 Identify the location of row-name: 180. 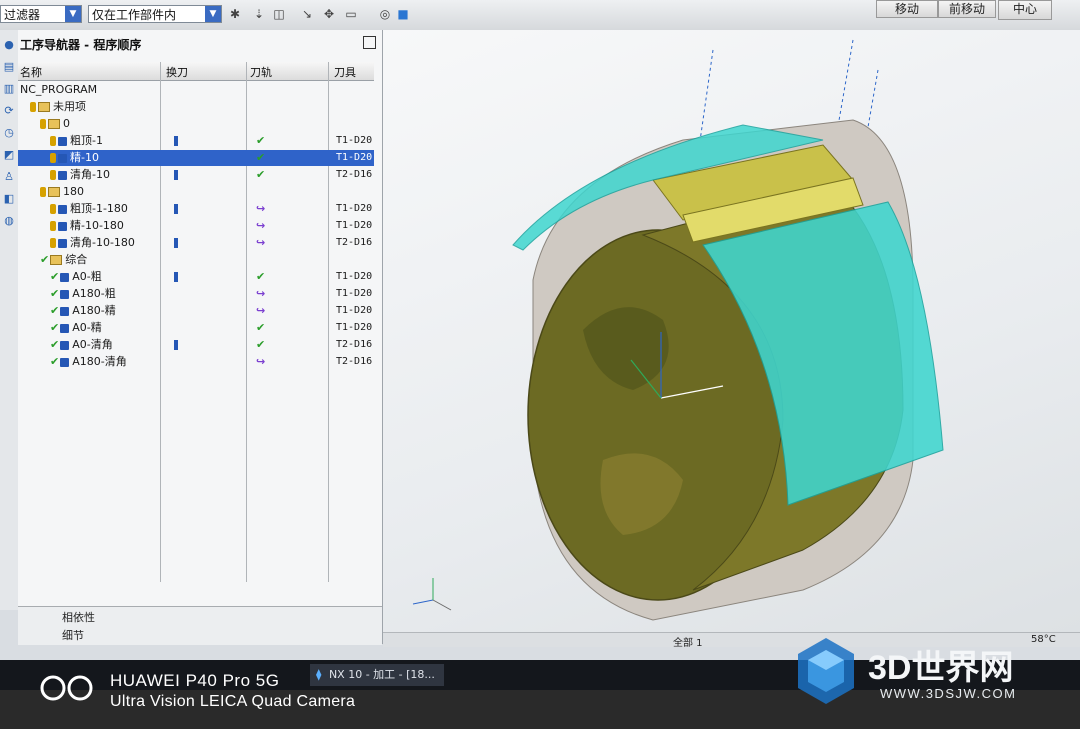
(62, 192).